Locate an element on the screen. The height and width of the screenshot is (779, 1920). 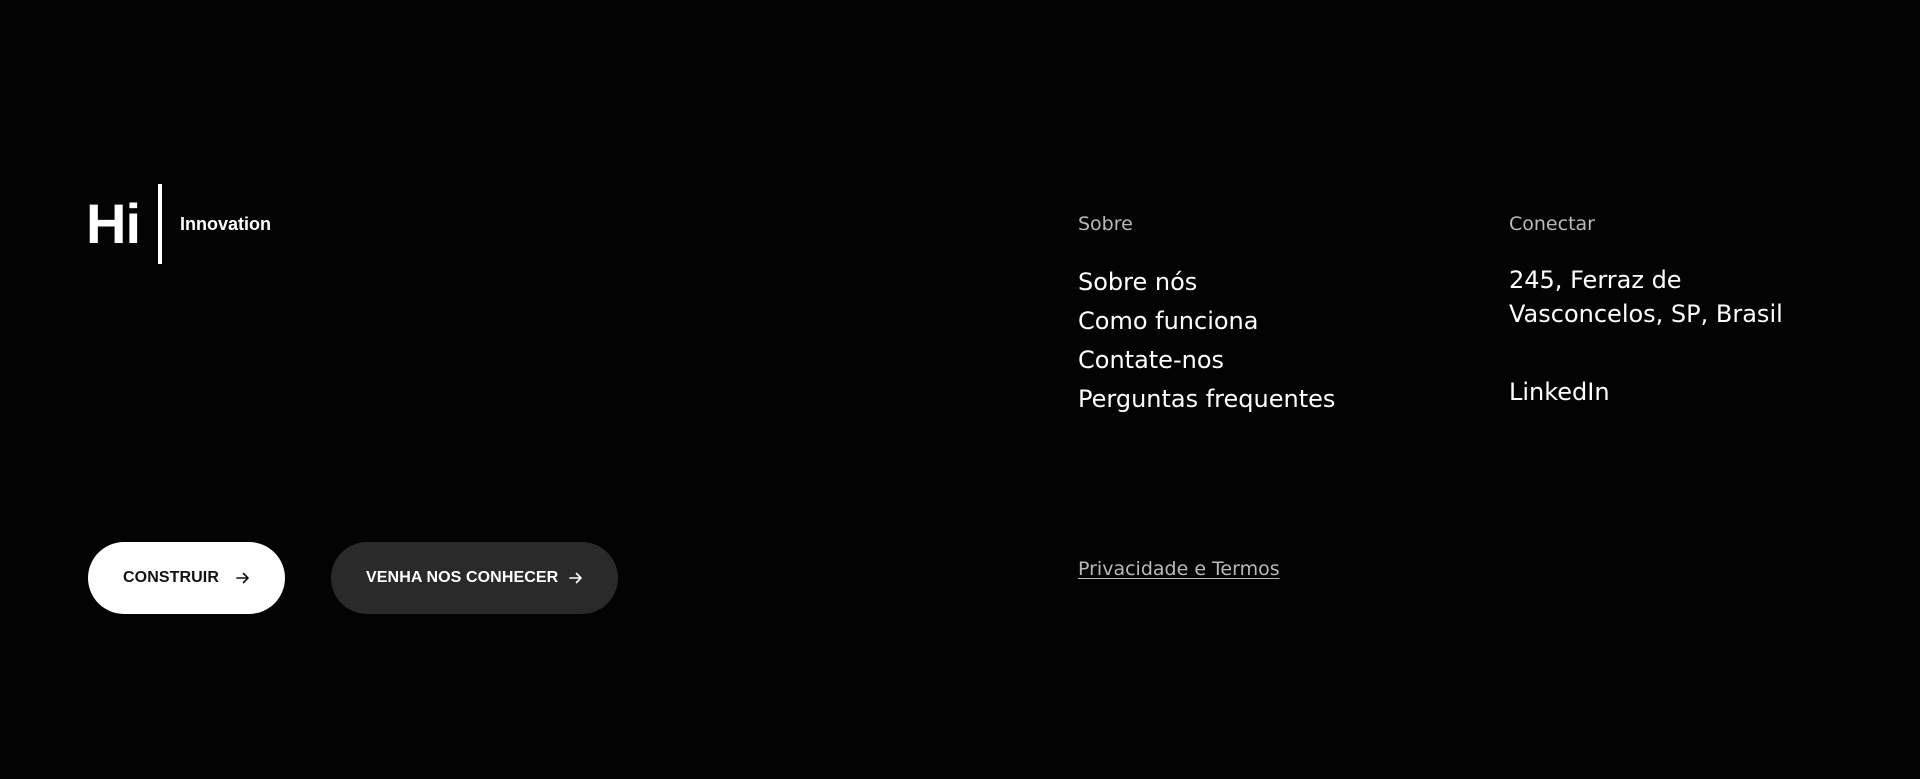
connect-heading: Conectar is located at coordinates (1552, 224).